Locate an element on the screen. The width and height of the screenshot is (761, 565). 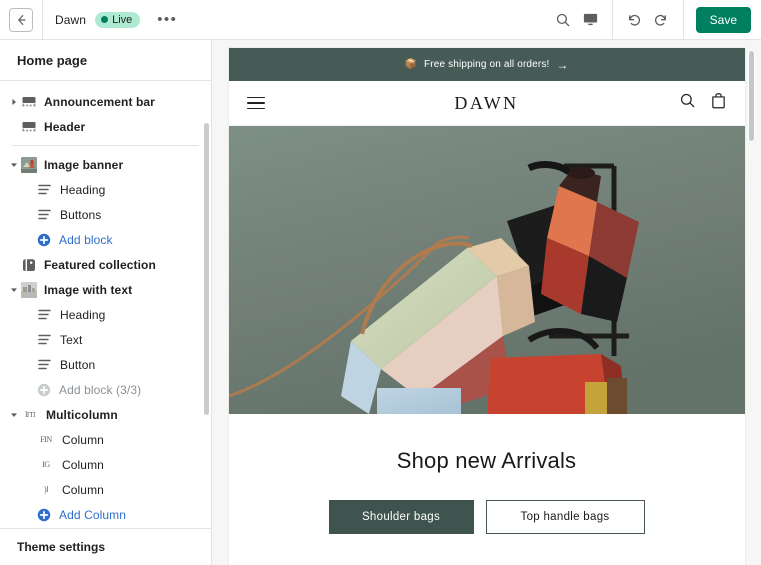
column-thumbnail-3: )l is located at coordinates (46, 489).